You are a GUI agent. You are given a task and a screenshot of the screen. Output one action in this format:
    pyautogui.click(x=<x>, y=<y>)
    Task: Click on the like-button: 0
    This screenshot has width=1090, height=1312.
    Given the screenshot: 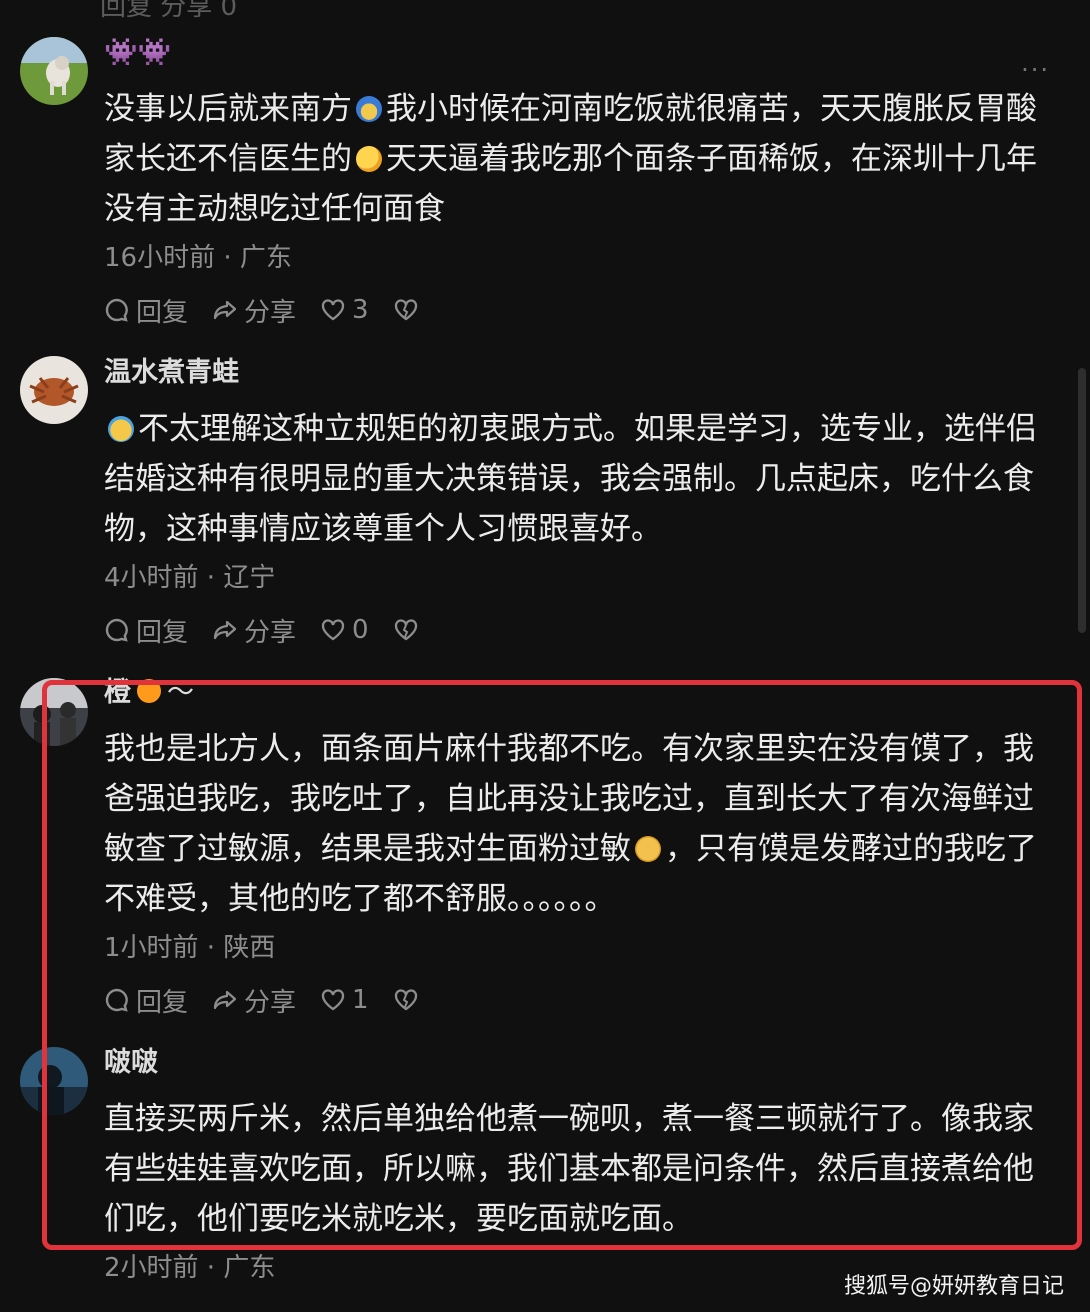 What is the action you would take?
    pyautogui.click(x=344, y=630)
    